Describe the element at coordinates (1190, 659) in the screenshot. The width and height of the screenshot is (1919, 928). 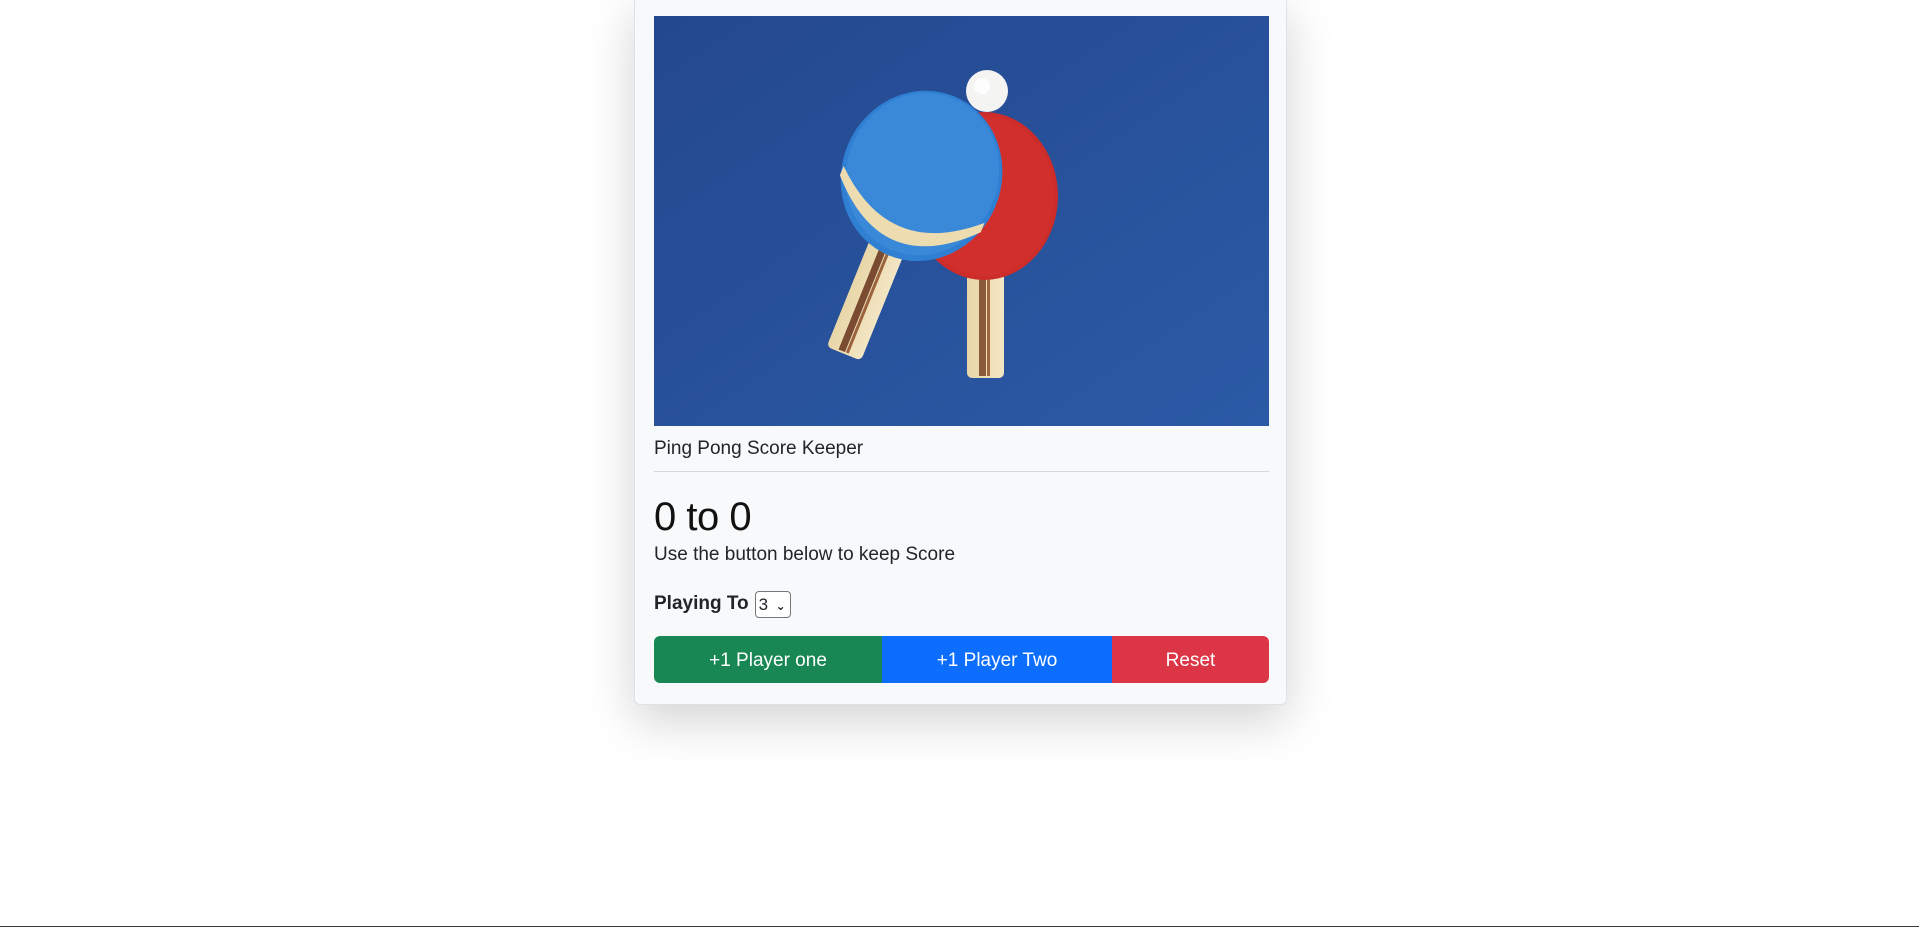
I see `reset-button: Reset` at that location.